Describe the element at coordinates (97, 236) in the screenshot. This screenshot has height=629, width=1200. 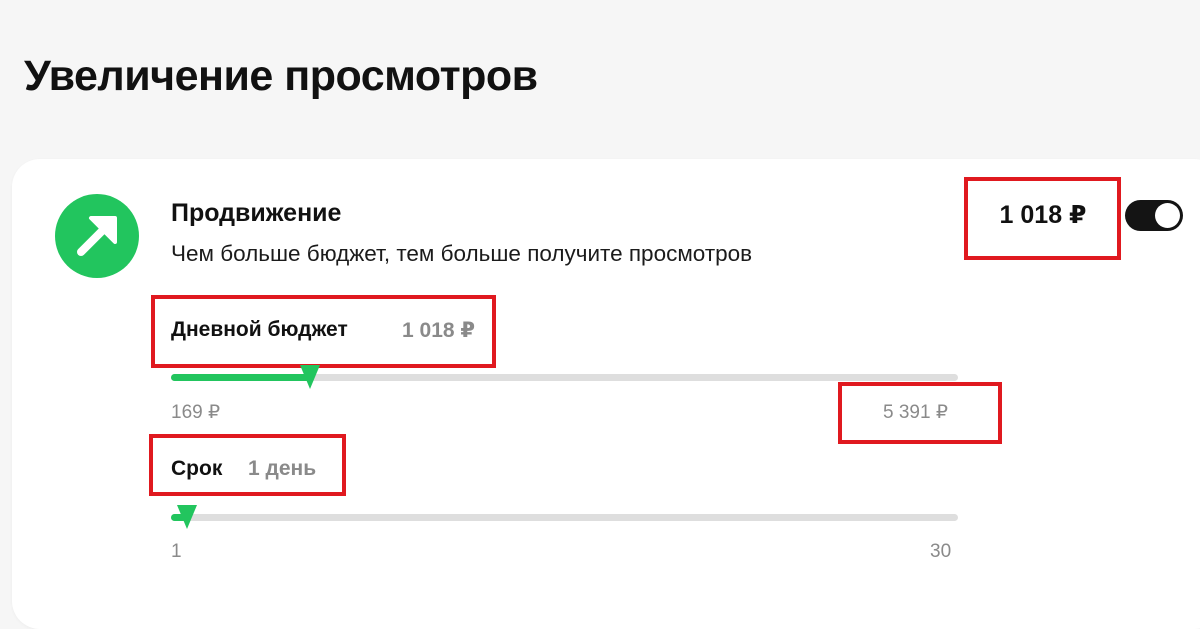
I see `arrow-up-right-icon` at that location.